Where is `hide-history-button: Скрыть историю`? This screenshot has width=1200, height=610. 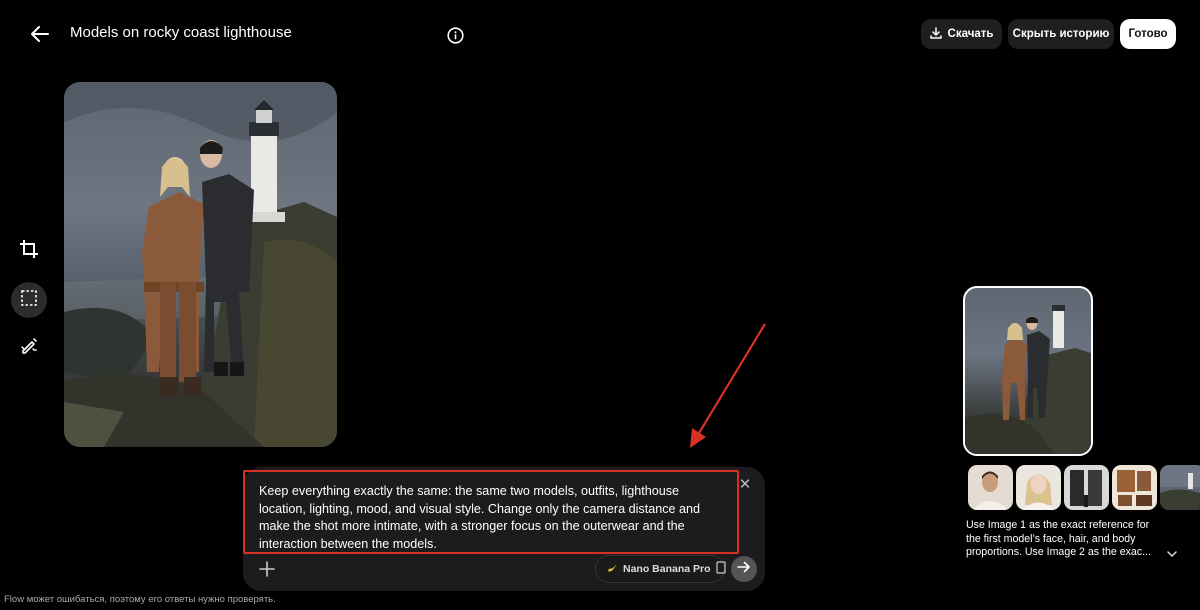
hide-history-button: Скрыть историю is located at coordinates (1061, 34).